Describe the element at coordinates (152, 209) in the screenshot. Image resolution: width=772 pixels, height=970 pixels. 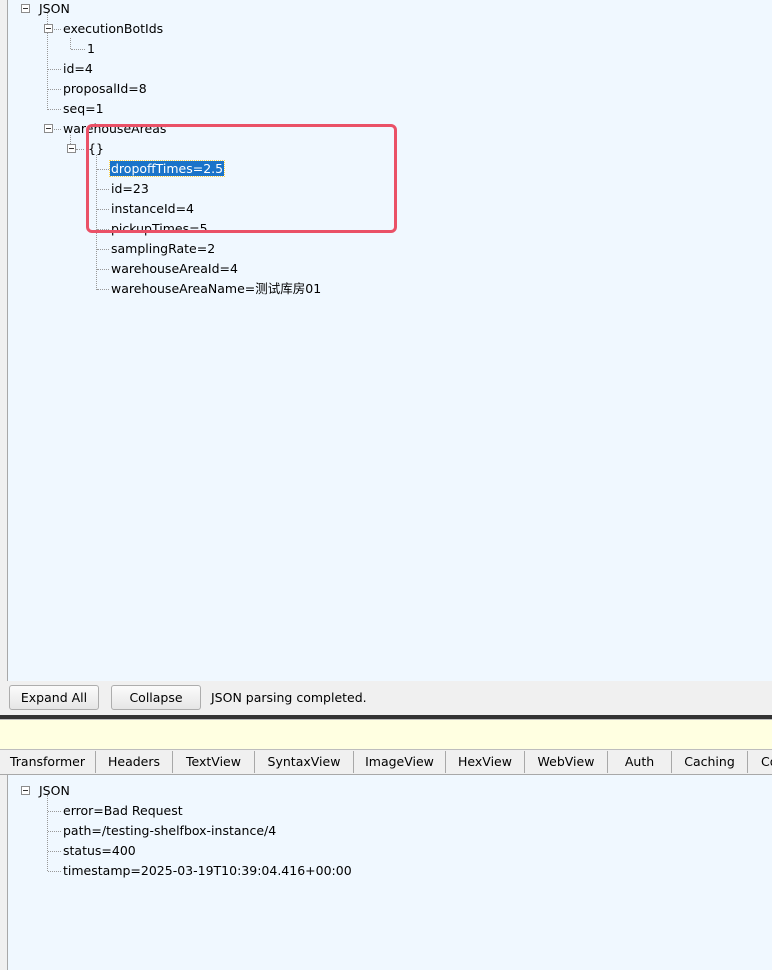
I see `tree-node: instanceId=4` at that location.